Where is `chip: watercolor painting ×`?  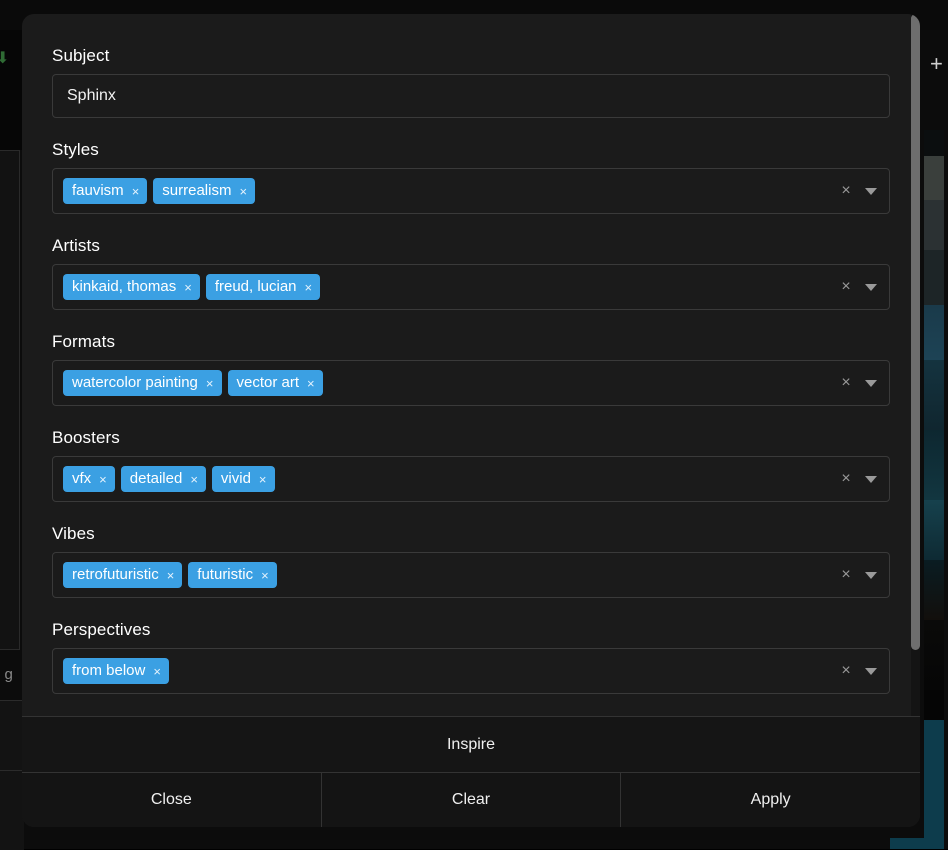 chip: watercolor painting × is located at coordinates (142, 383).